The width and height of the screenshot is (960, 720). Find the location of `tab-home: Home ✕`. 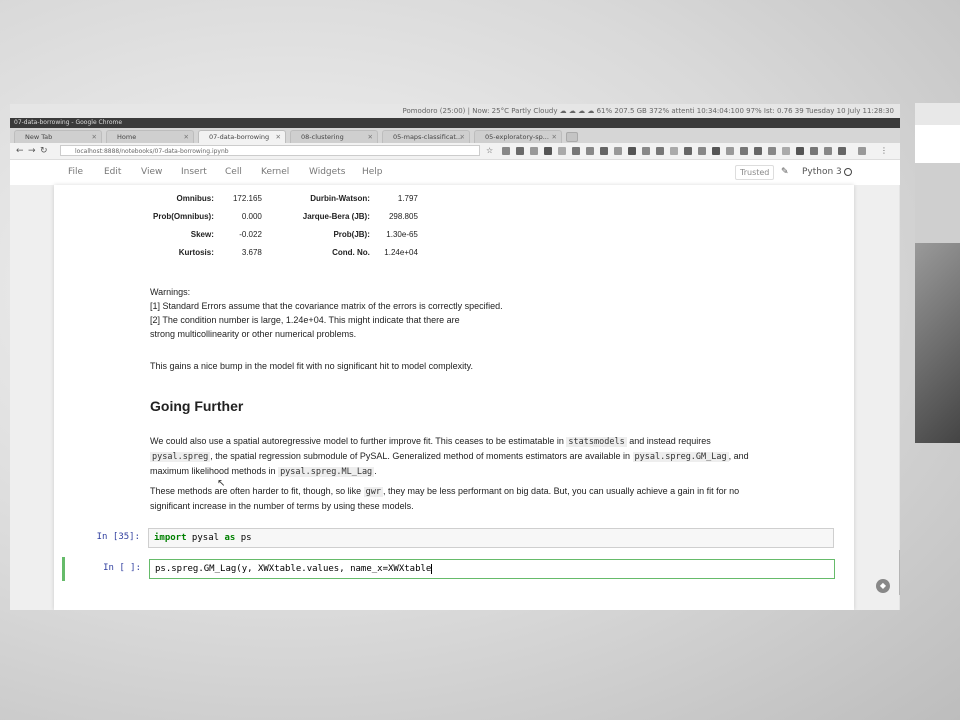

tab-home: Home ✕ is located at coordinates (150, 136).